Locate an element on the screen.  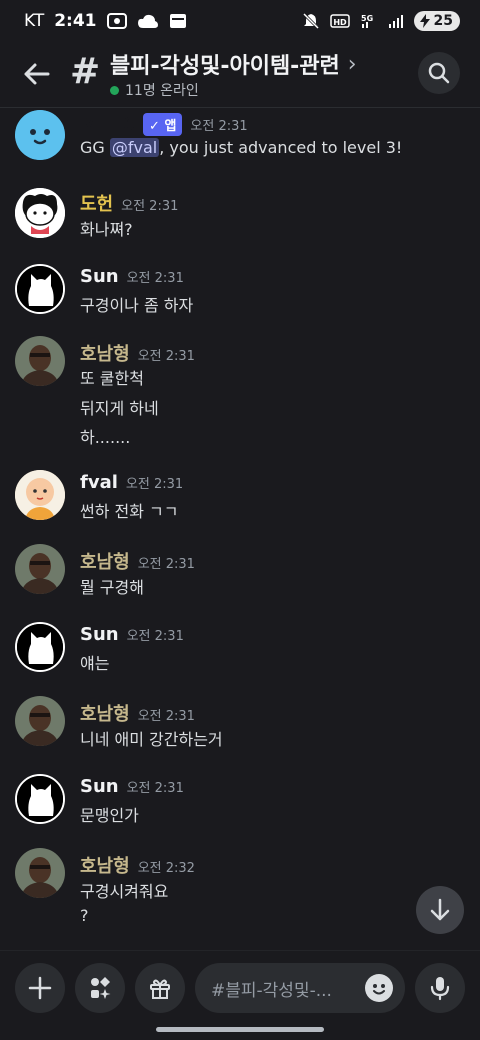
home-indicator is located at coordinates (240, 1029).